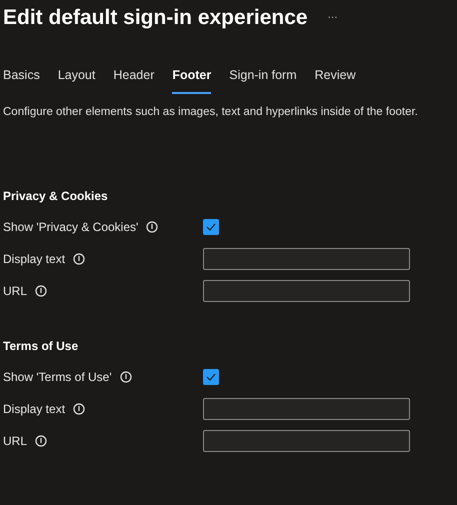 This screenshot has height=505, width=457. Describe the element at coordinates (211, 112) in the screenshot. I see `description: Configure other elements such as images, text and hyperlinks inside of the footer.` at that location.